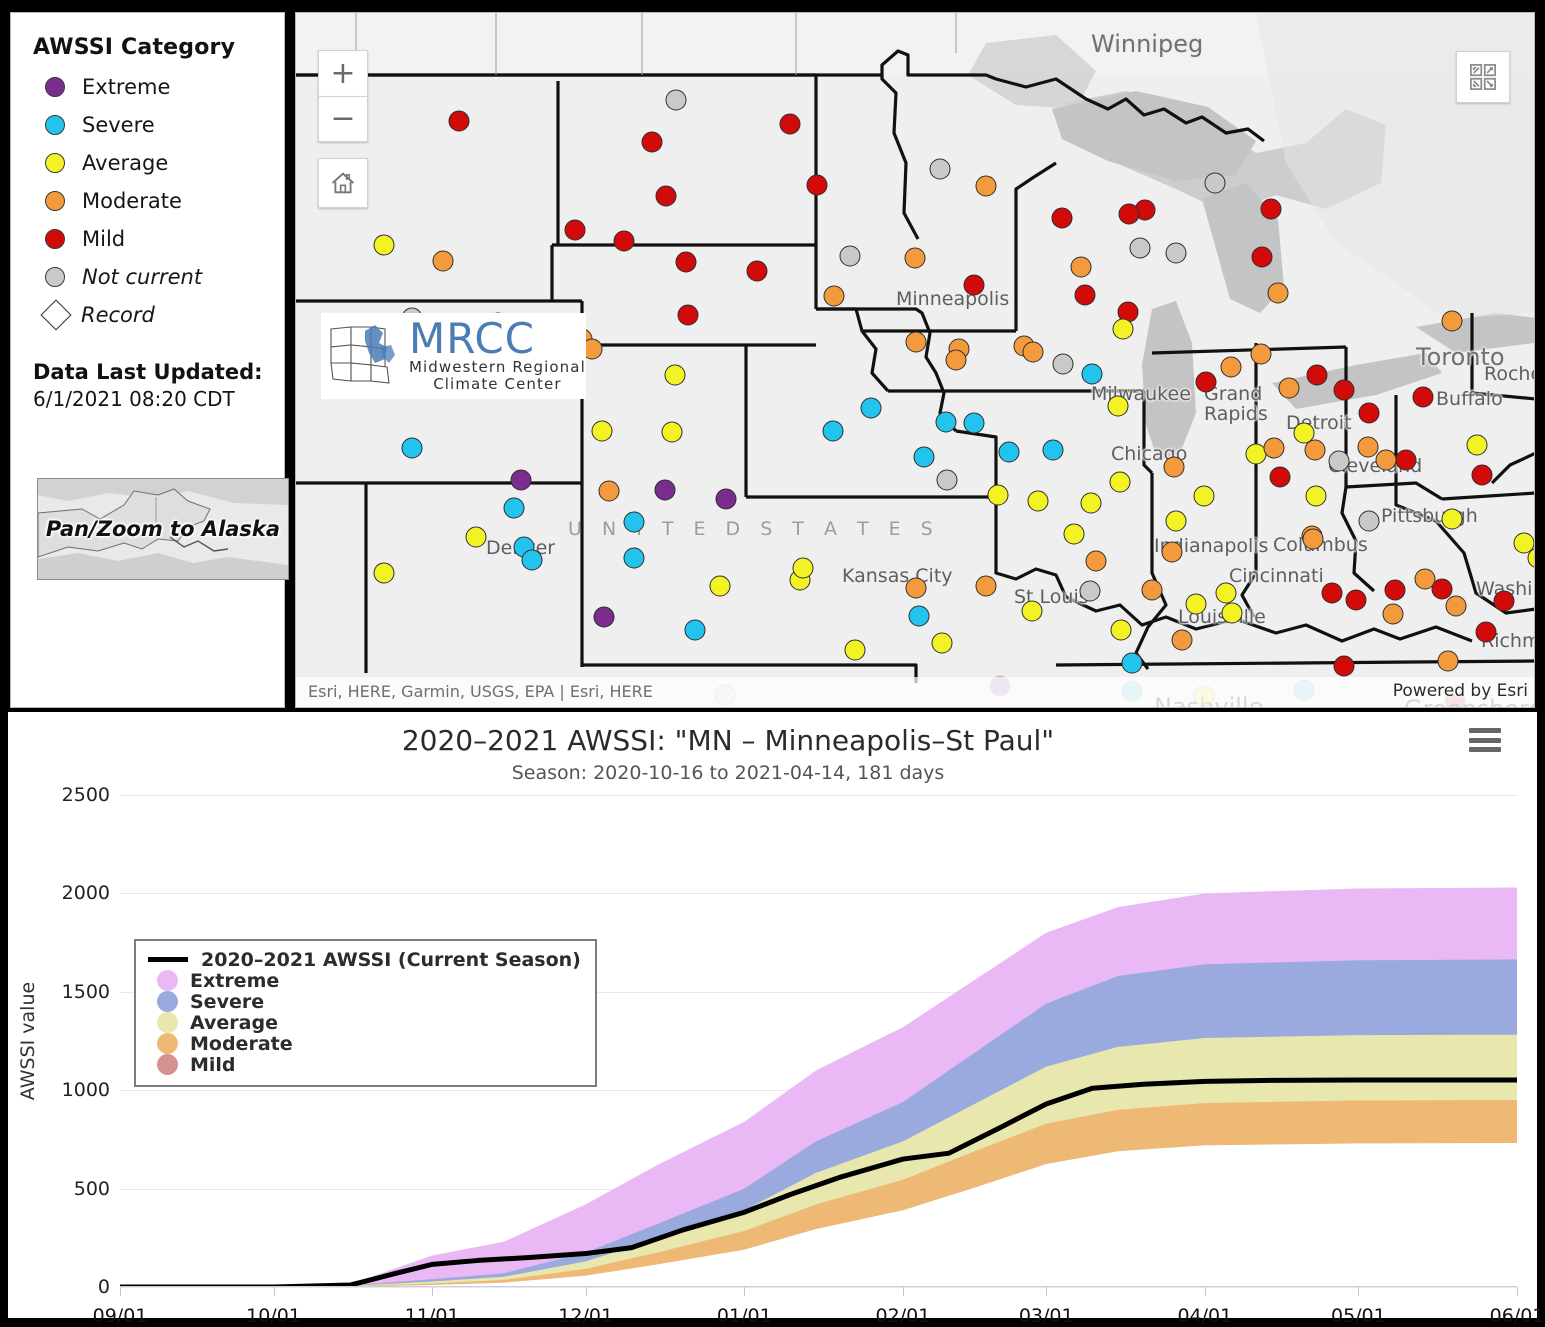 This screenshot has height=1327, width=1545. Describe the element at coordinates (147, 239) in the screenshot. I see `legend-row-mild: Mild` at that location.